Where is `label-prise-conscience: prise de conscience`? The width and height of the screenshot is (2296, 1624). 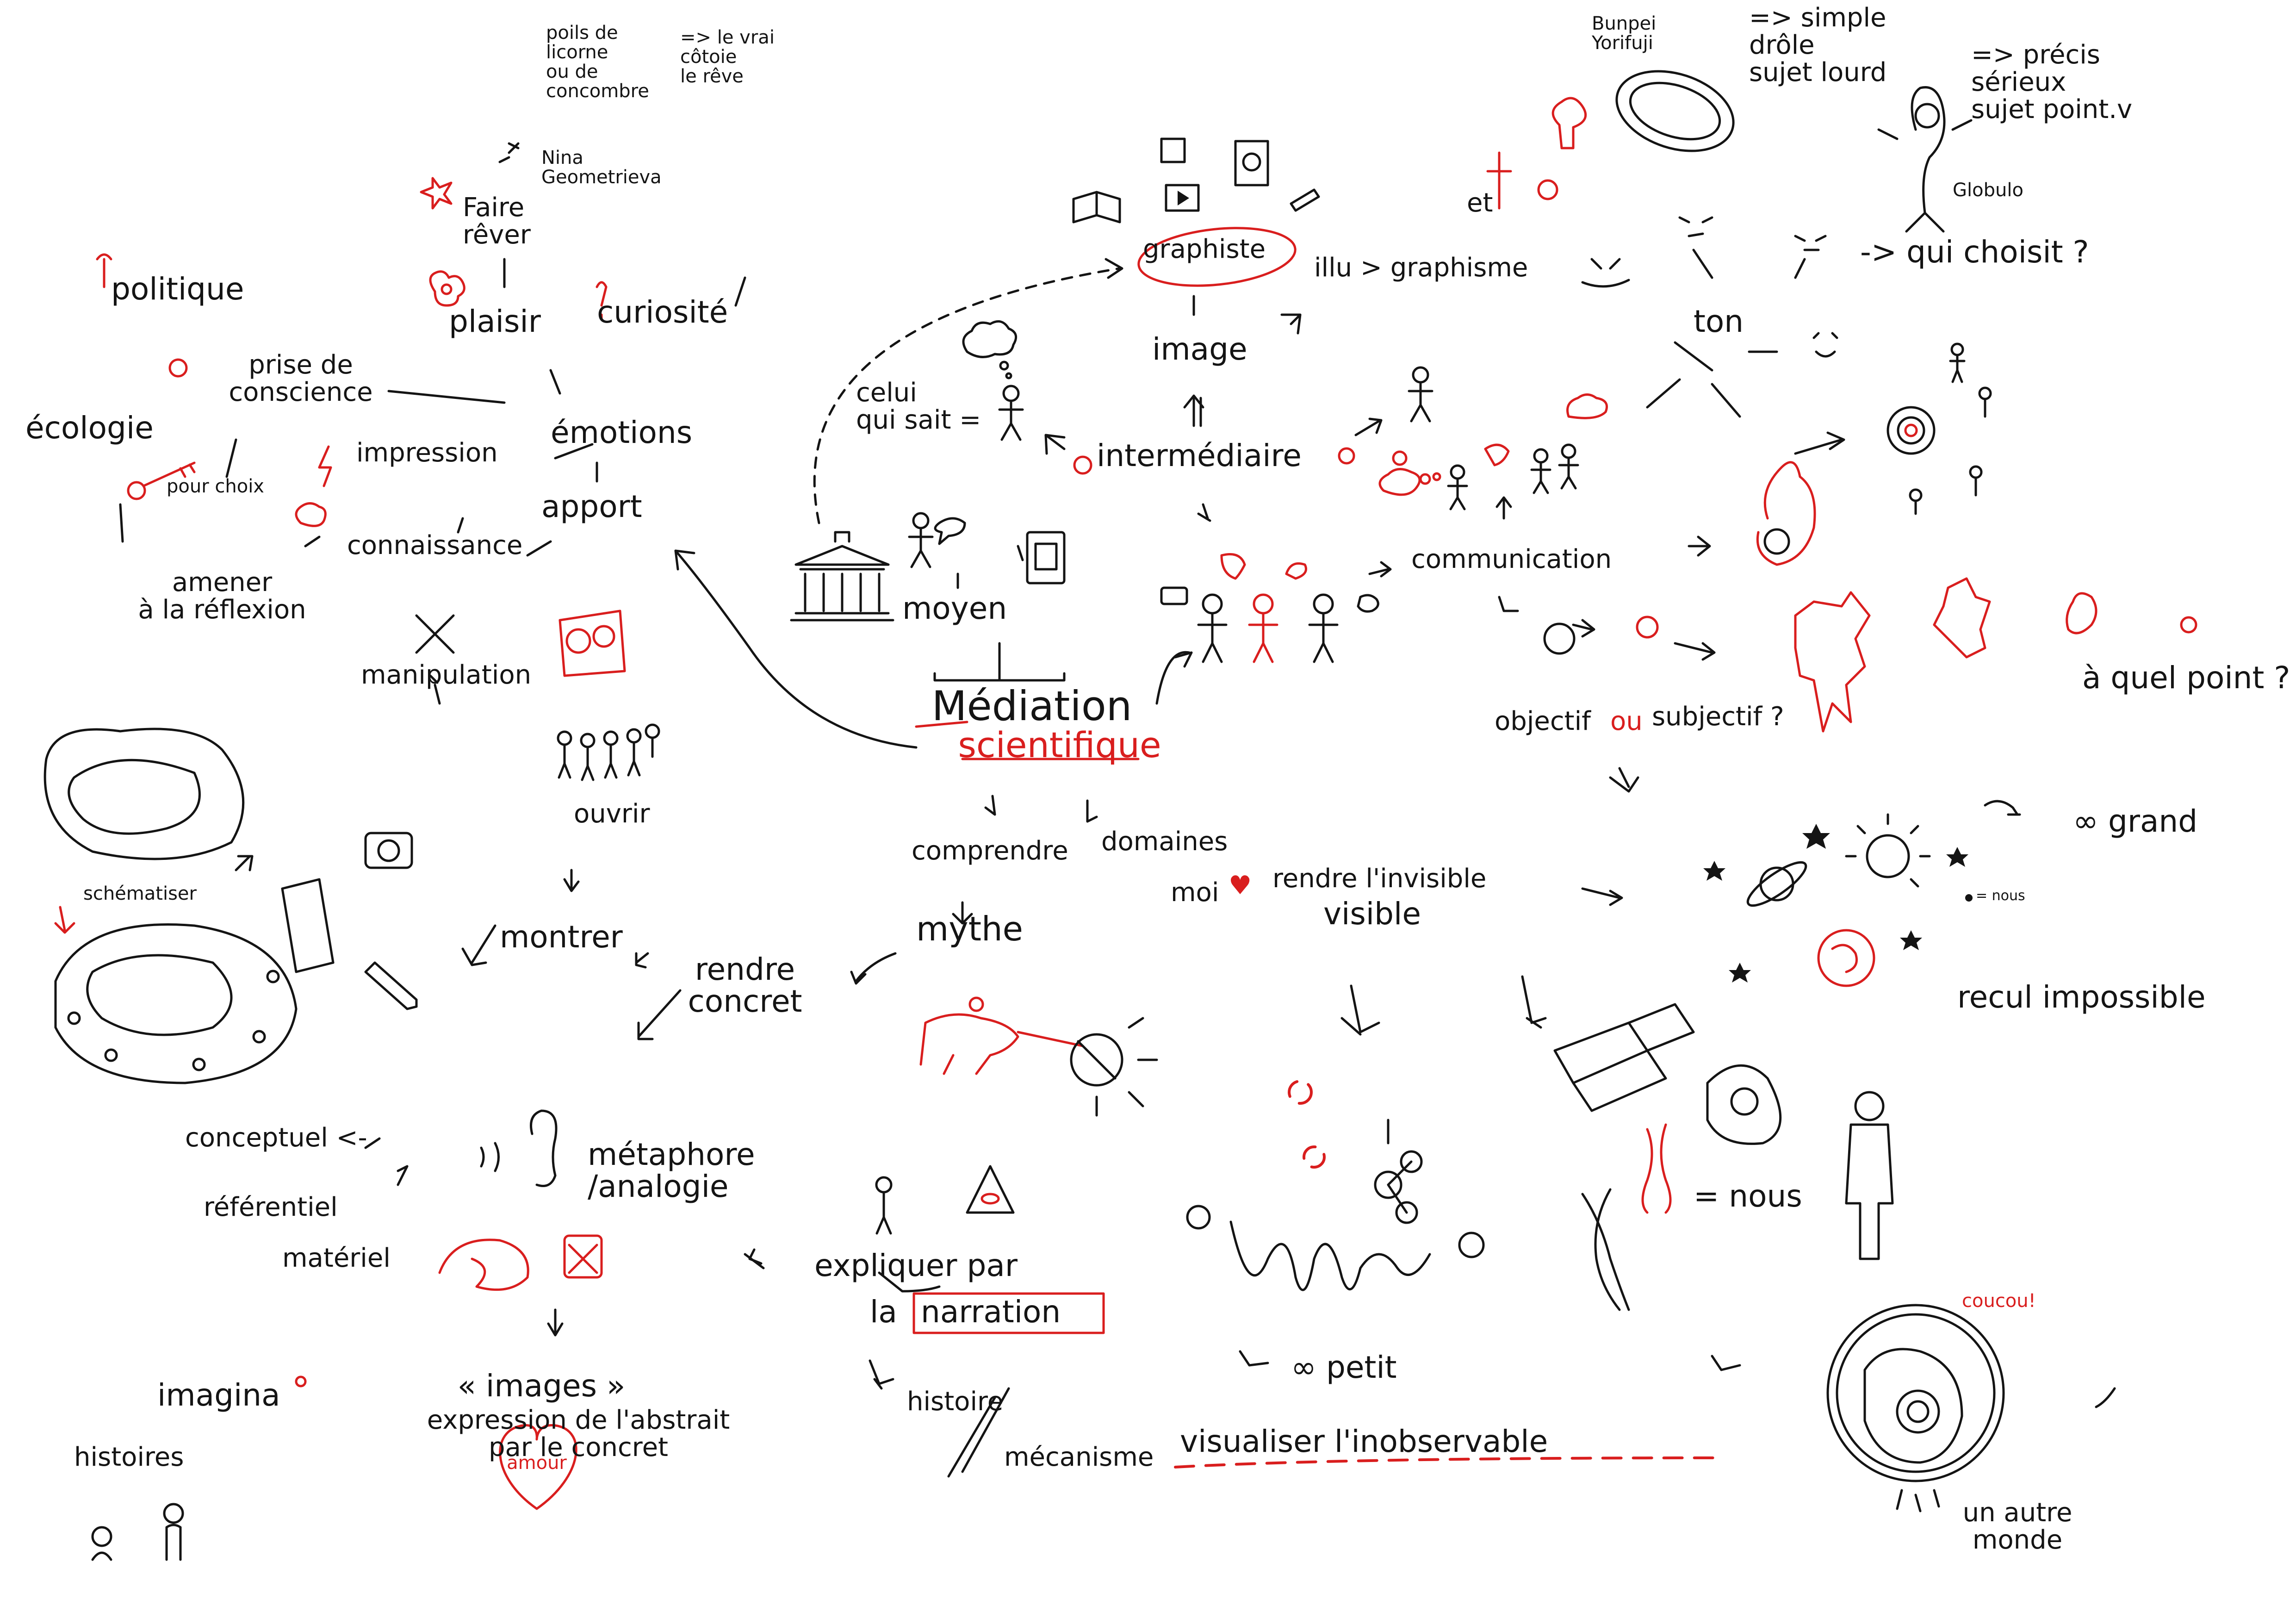
label-prise-conscience: prise de conscience is located at coordinates (301, 378).